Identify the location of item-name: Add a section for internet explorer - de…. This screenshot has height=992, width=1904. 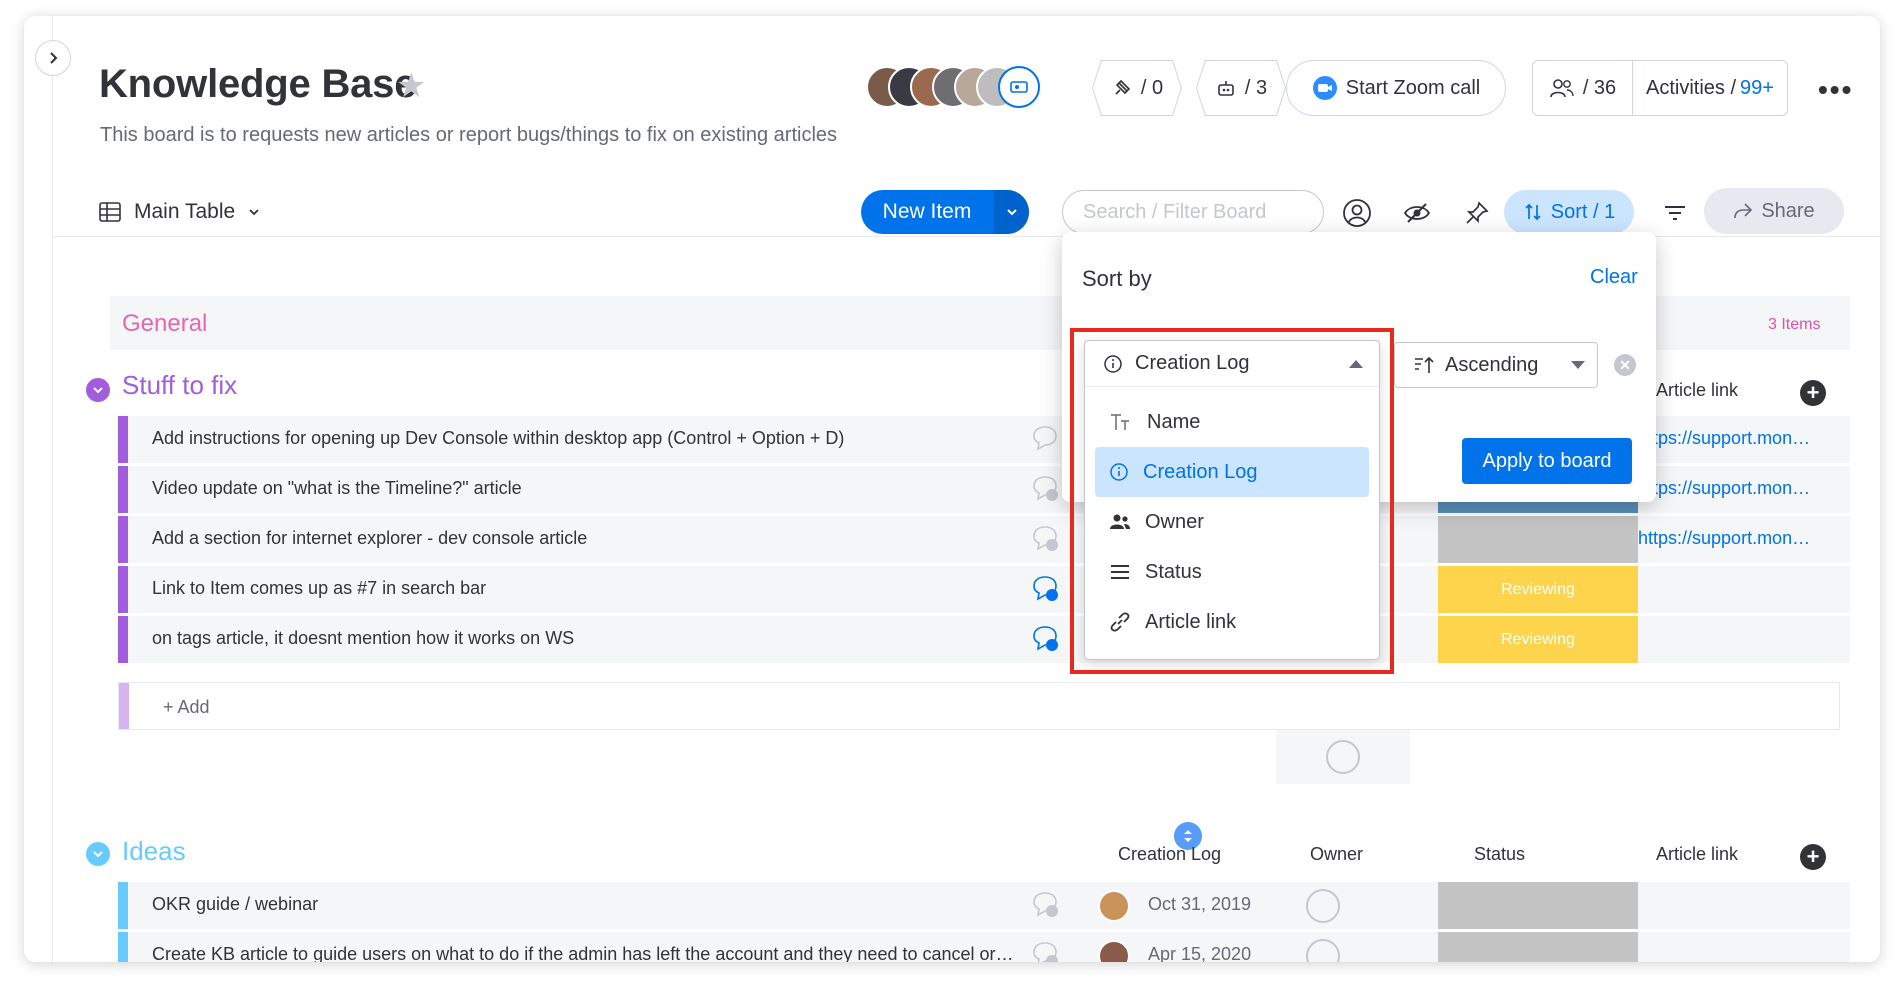
(369, 538).